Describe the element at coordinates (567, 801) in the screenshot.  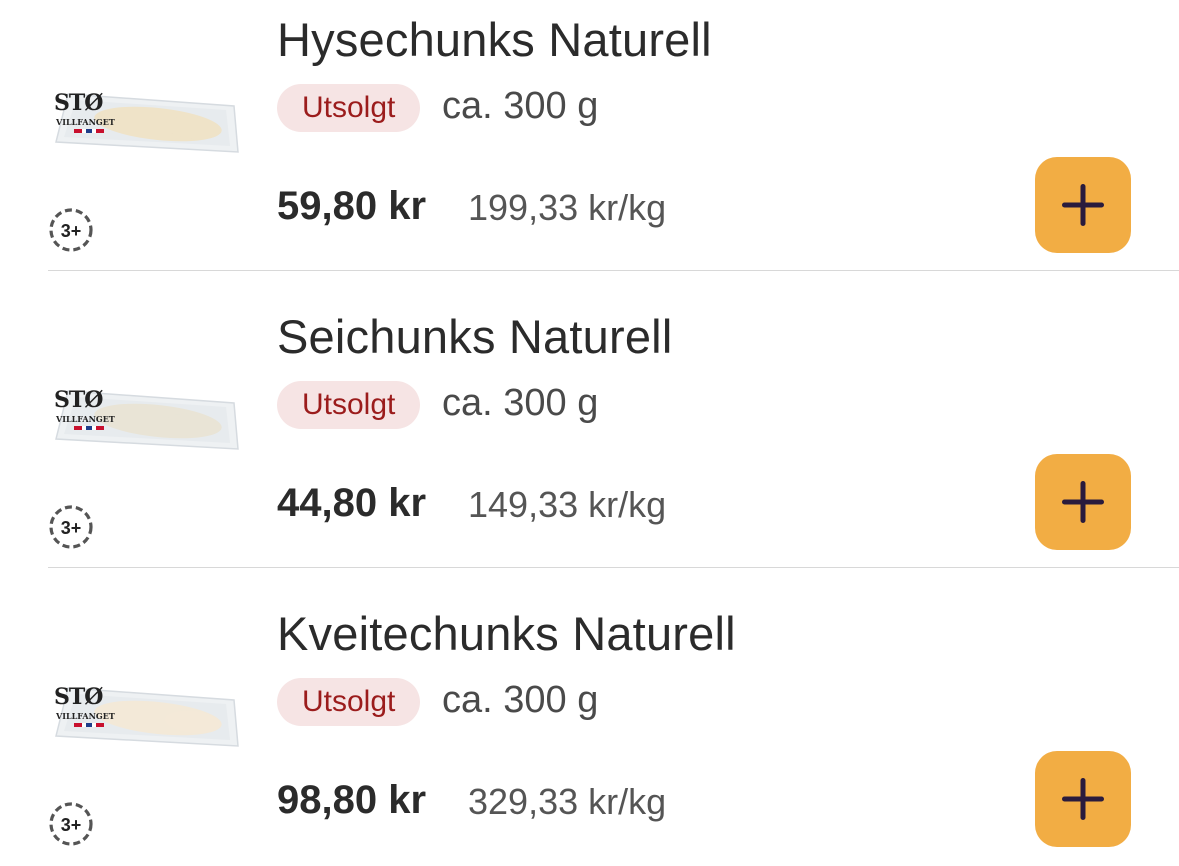
I see `unit-price: 329,33 kr/kg` at that location.